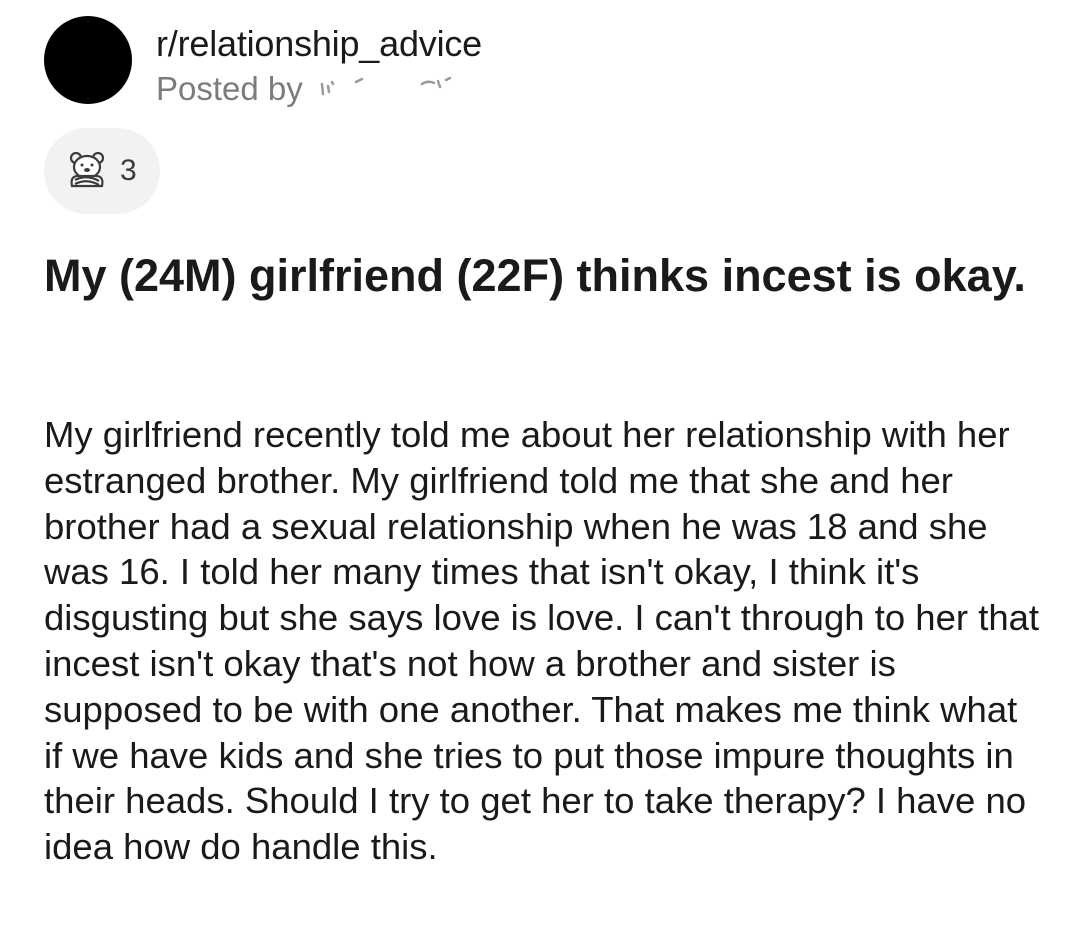 The height and width of the screenshot is (941, 1080). What do you see at coordinates (88, 60) in the screenshot?
I see `subreddit-avatar` at bounding box center [88, 60].